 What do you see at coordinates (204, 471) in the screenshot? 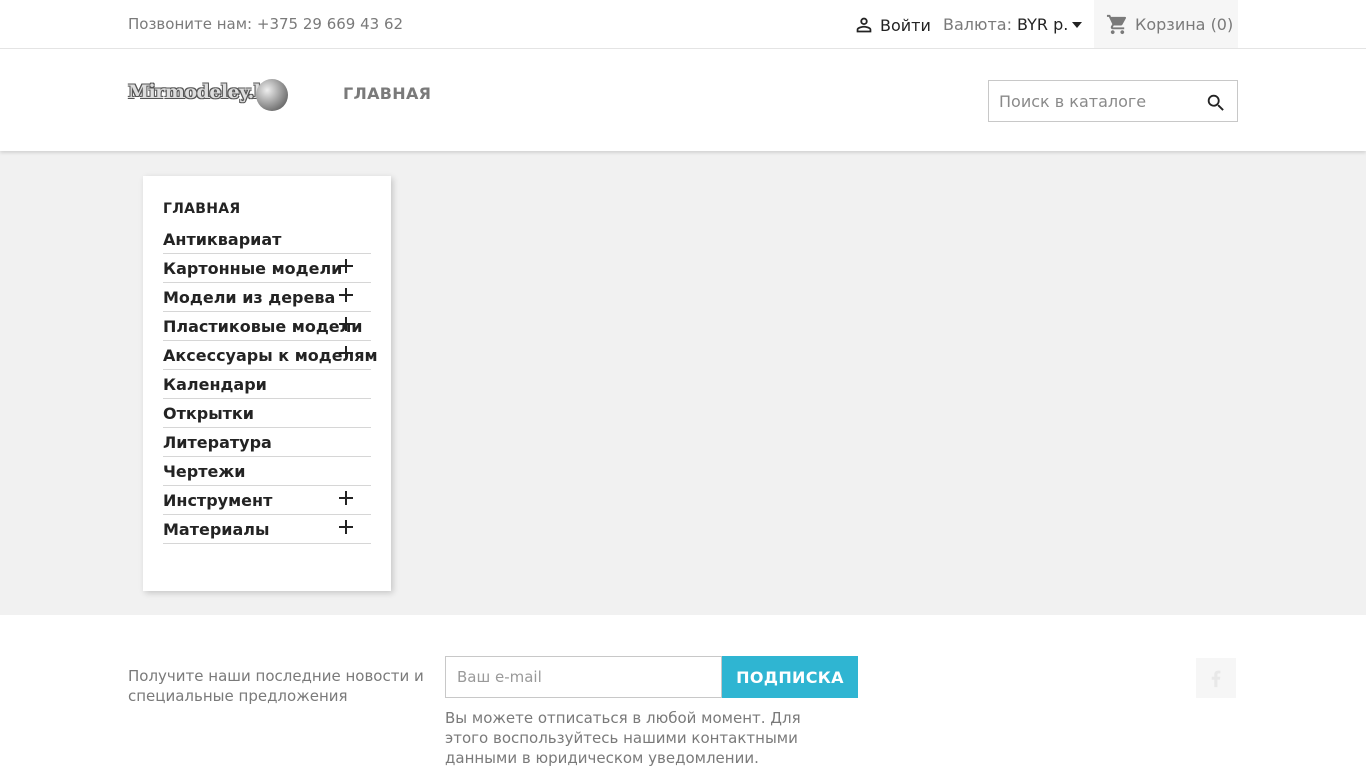
I see `category-label: Чертежи` at bounding box center [204, 471].